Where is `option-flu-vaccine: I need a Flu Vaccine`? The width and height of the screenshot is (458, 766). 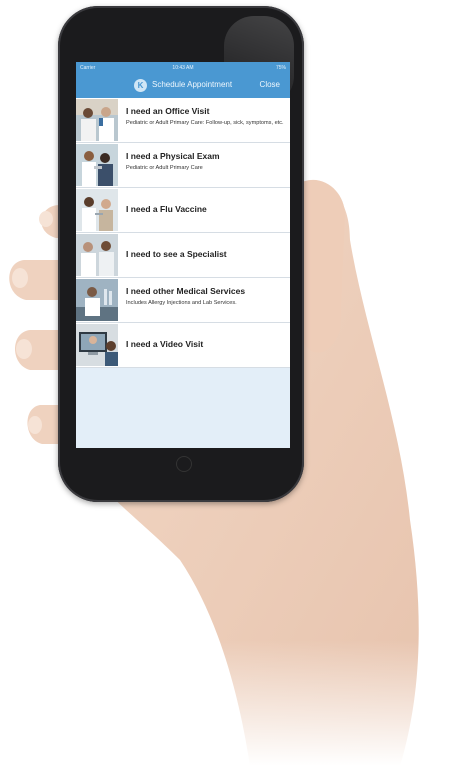
option-flu-vaccine: I need a Flu Vaccine is located at coordinates (183, 210).